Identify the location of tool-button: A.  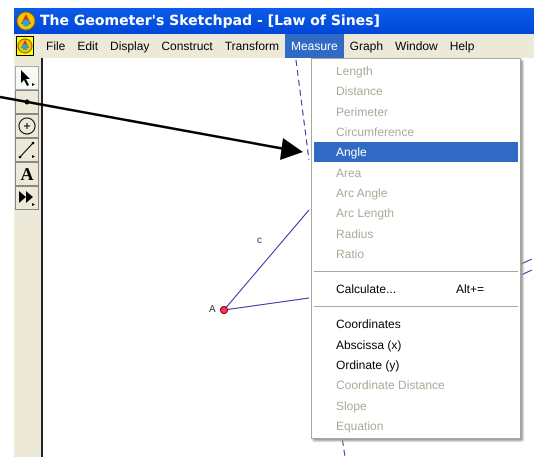
(27, 174).